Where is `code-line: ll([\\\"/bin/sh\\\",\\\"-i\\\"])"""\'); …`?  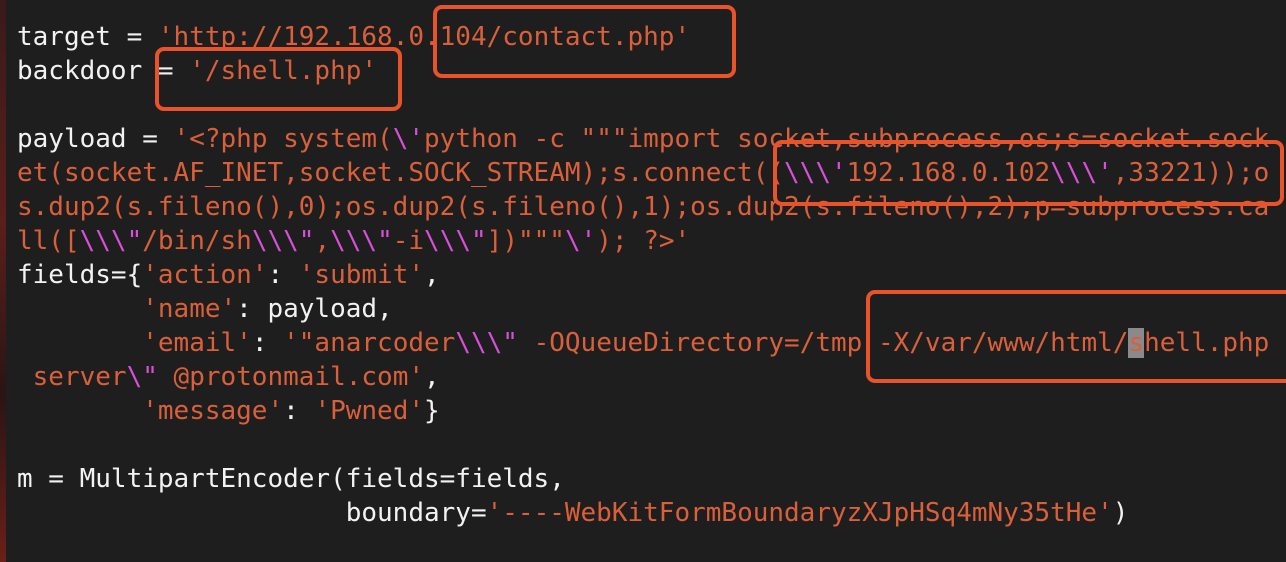 code-line: ll([\\\"/bin/sh\\\",\\\"-i\\\"])"""\'); … is located at coordinates (651, 241).